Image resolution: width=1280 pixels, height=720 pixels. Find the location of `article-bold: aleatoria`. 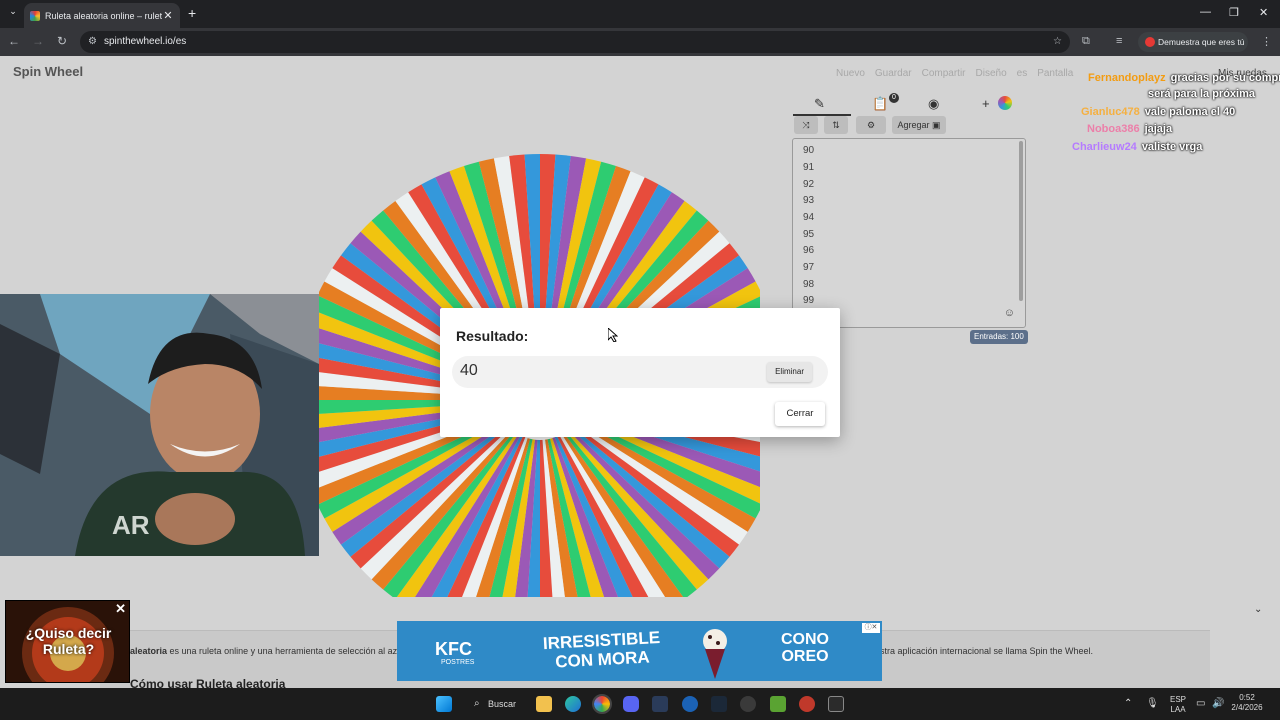

article-bold: aleatoria is located at coordinates (149, 651).